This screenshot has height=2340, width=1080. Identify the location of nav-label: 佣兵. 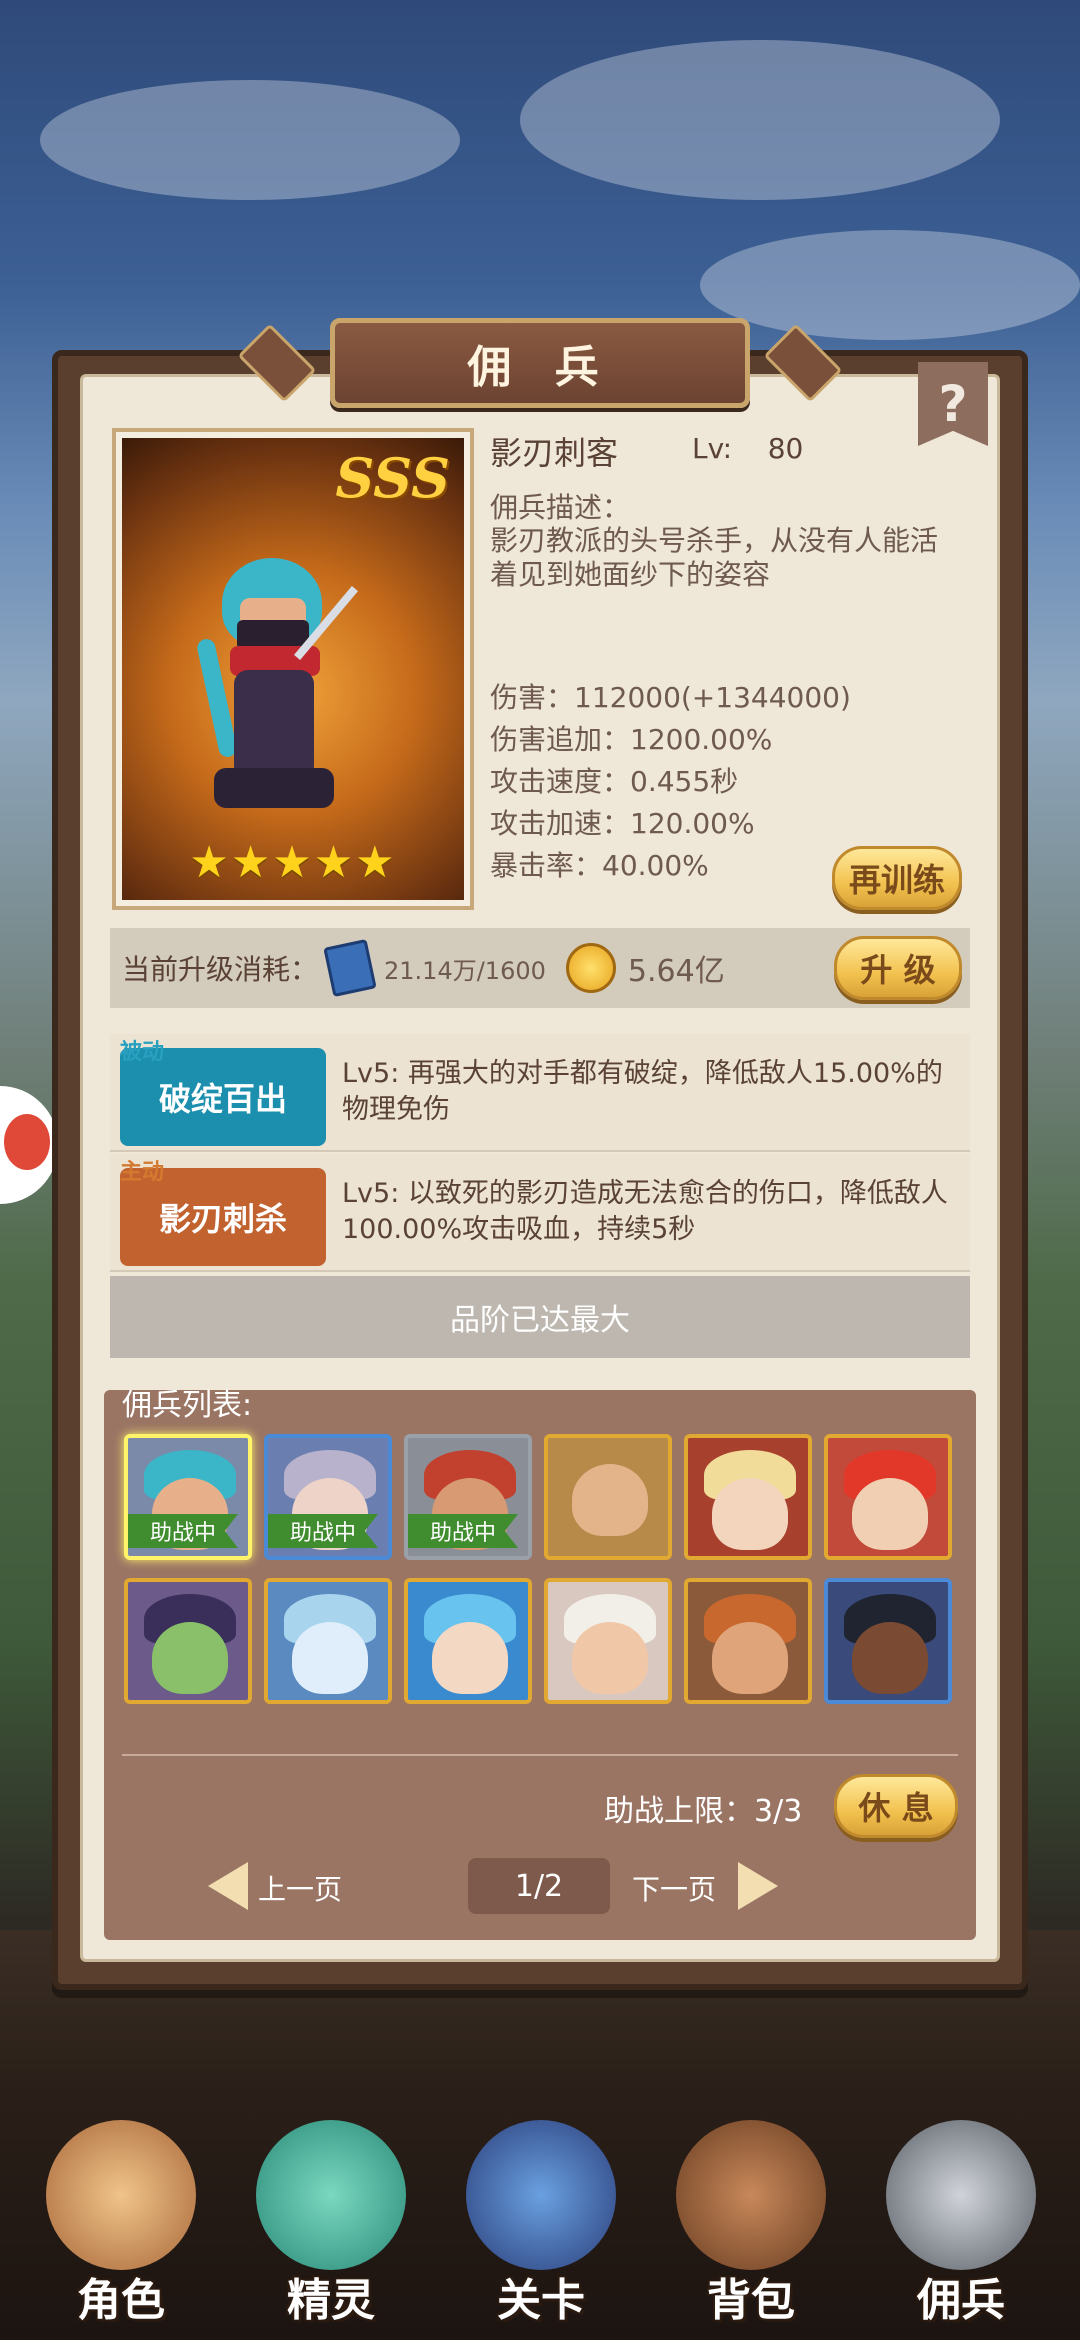
(961, 2300).